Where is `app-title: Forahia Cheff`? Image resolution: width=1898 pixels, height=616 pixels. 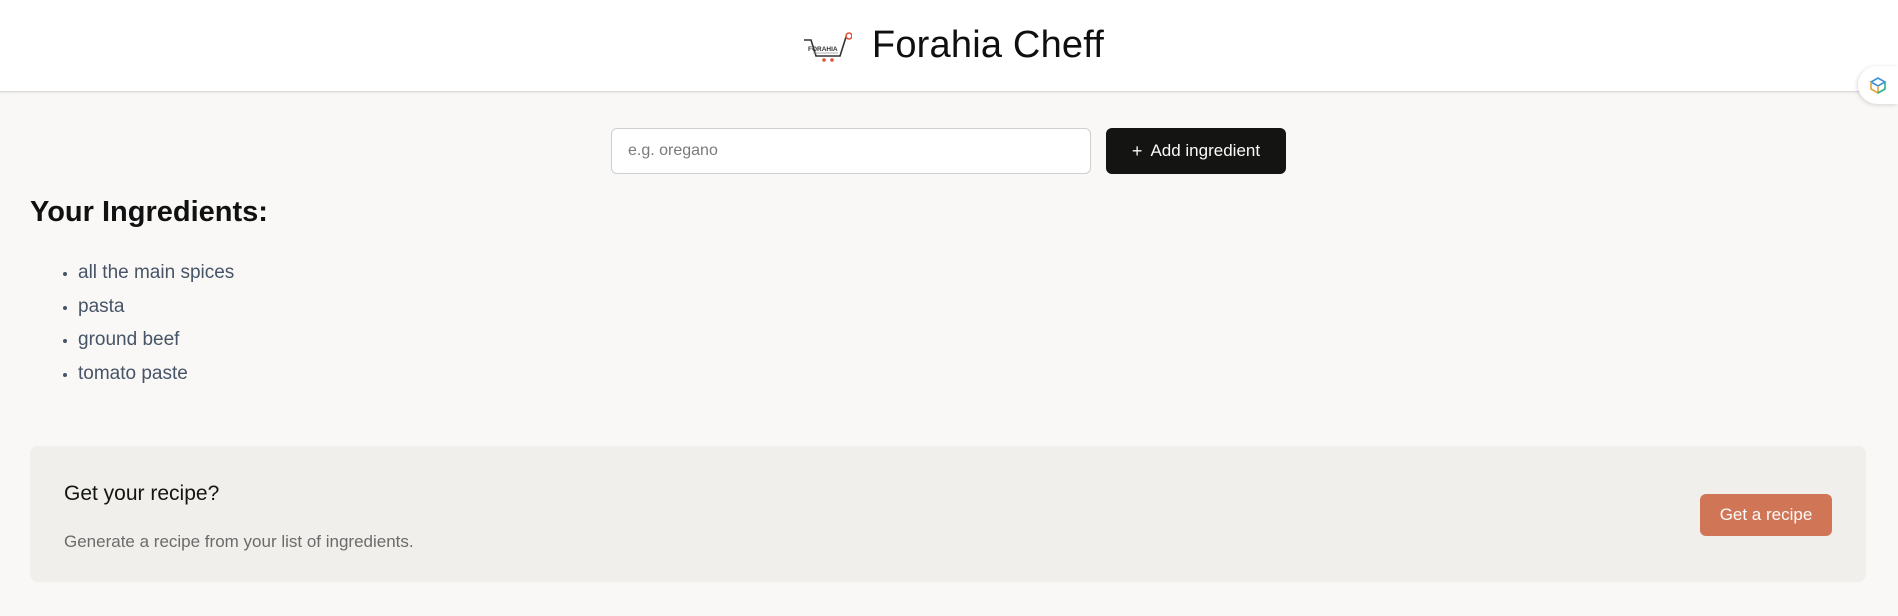
app-title: Forahia Cheff is located at coordinates (988, 45).